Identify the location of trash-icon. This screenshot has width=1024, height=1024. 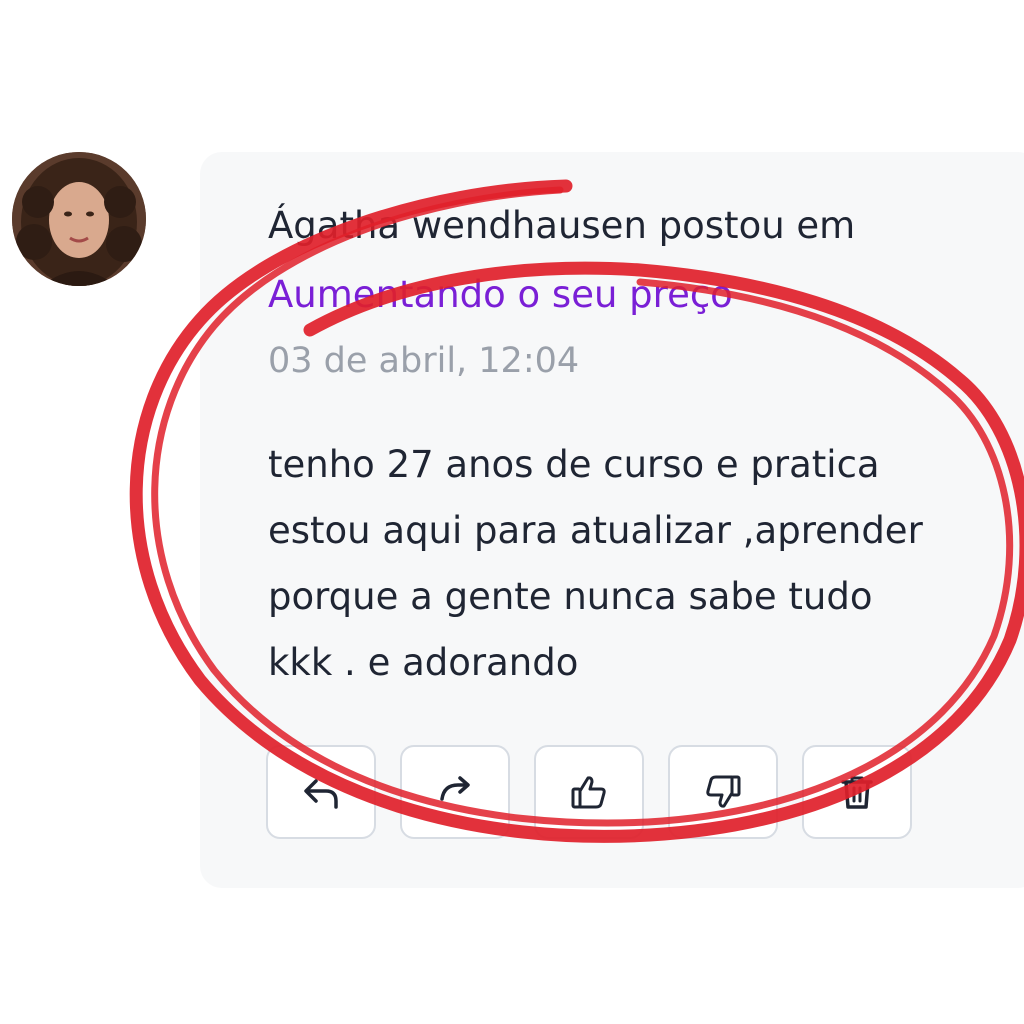
(857, 792).